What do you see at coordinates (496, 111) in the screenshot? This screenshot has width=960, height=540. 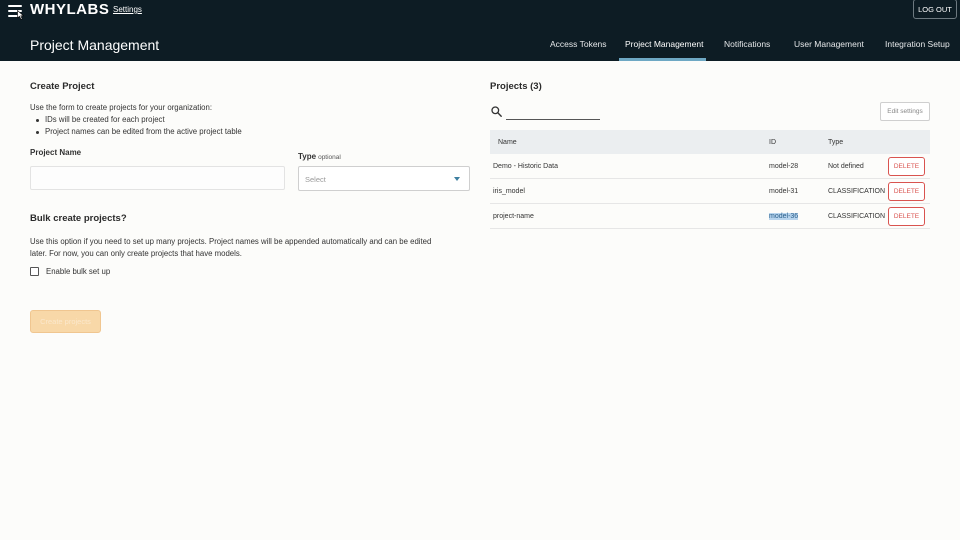 I see `search-icon` at bounding box center [496, 111].